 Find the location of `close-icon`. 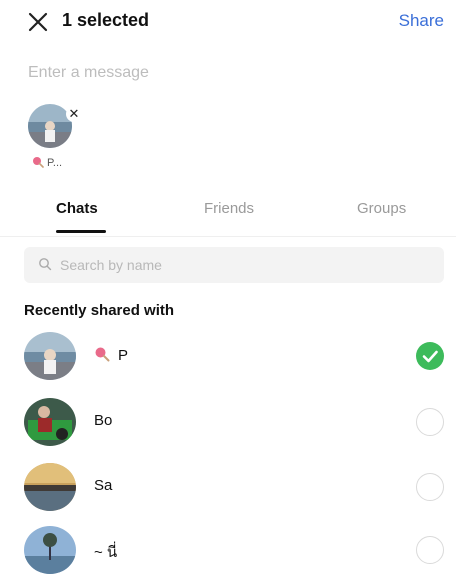

close-icon is located at coordinates (38, 22).